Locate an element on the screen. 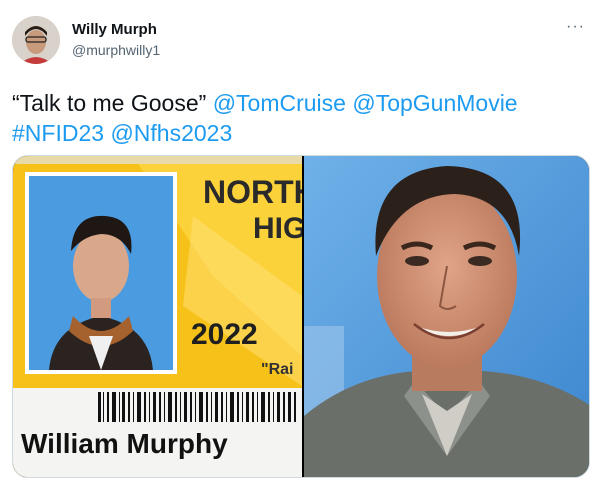 This screenshot has height=493, width=599. id-card-school-line2: HIG is located at coordinates (277, 228).